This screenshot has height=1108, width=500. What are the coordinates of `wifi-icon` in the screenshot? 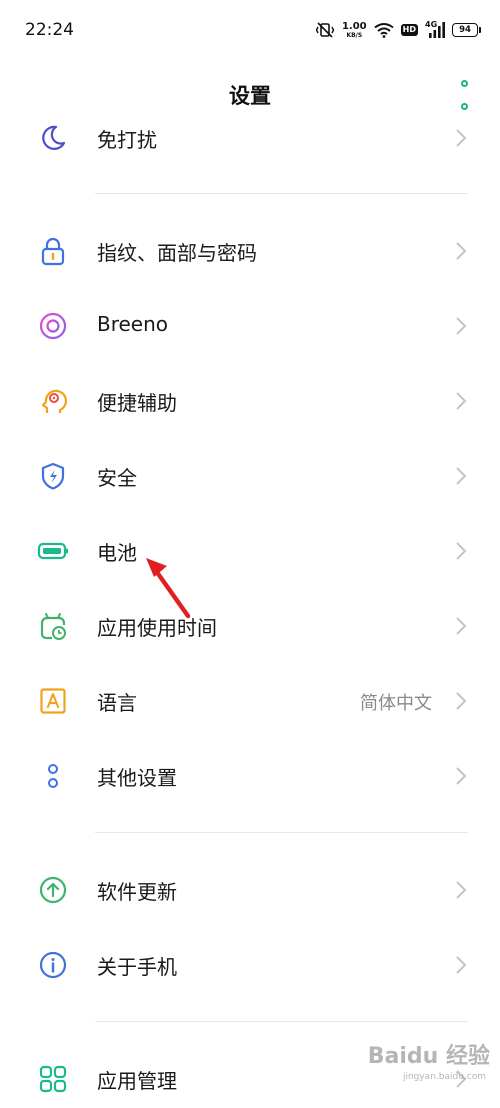 It's located at (384, 30).